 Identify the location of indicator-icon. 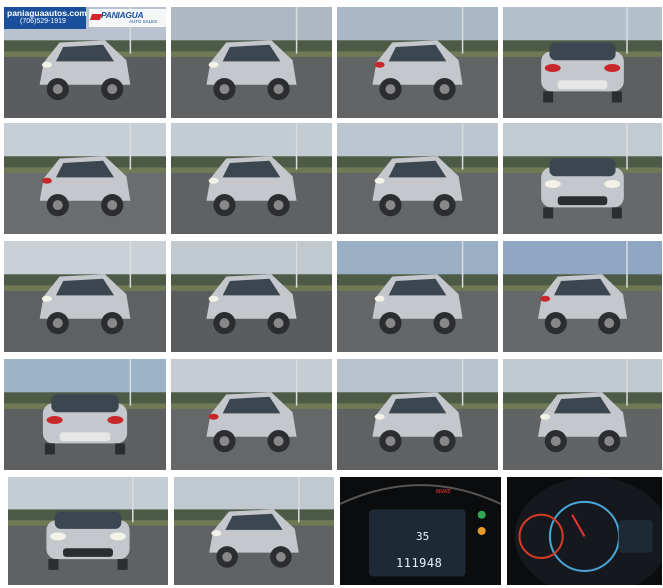
(481, 514).